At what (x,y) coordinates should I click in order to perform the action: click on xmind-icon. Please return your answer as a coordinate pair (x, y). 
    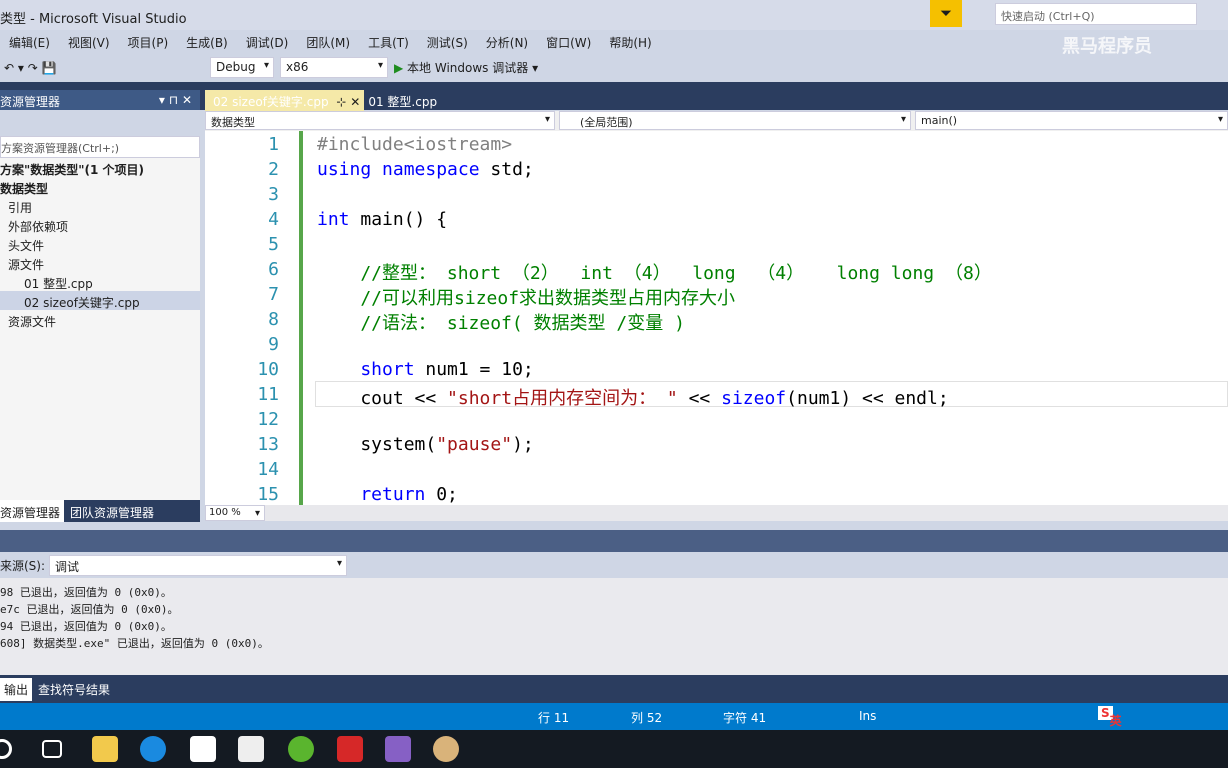
    Looking at the image, I should click on (350, 749).